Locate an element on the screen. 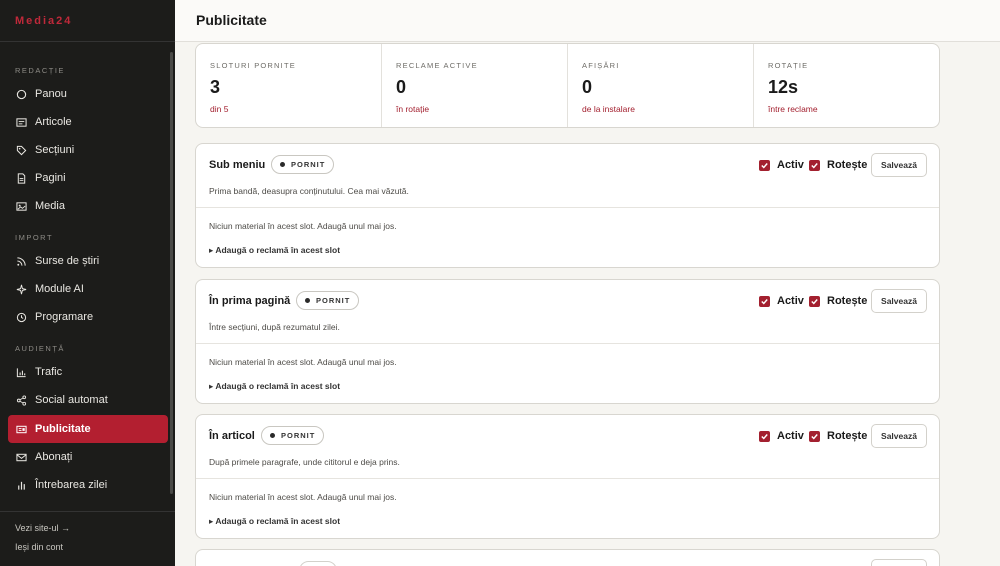 The width and height of the screenshot is (1000, 566). section-label-audienta: AUDIENȚĂ is located at coordinates (40, 348).